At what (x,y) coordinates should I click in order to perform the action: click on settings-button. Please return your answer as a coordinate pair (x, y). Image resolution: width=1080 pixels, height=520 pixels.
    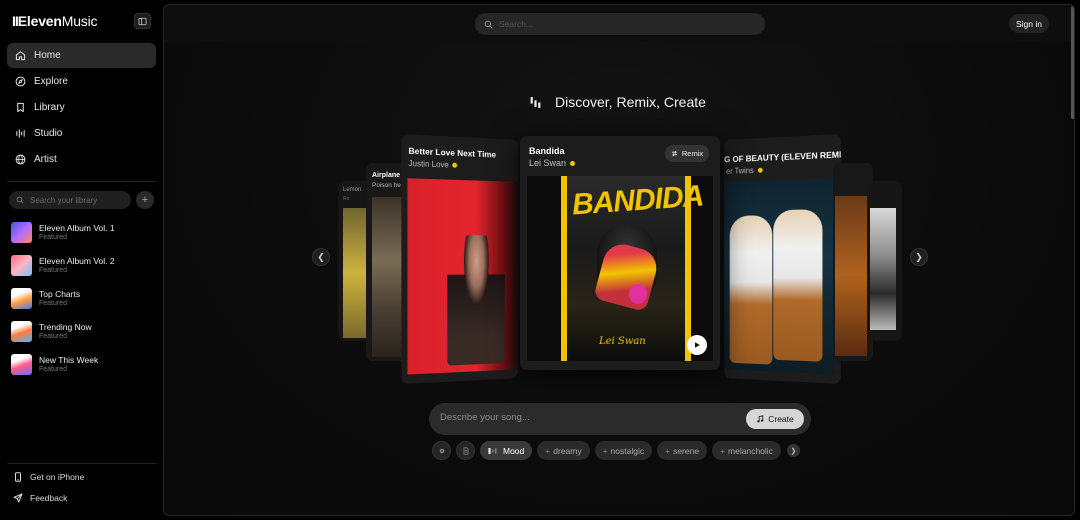
    Looking at the image, I should click on (441, 450).